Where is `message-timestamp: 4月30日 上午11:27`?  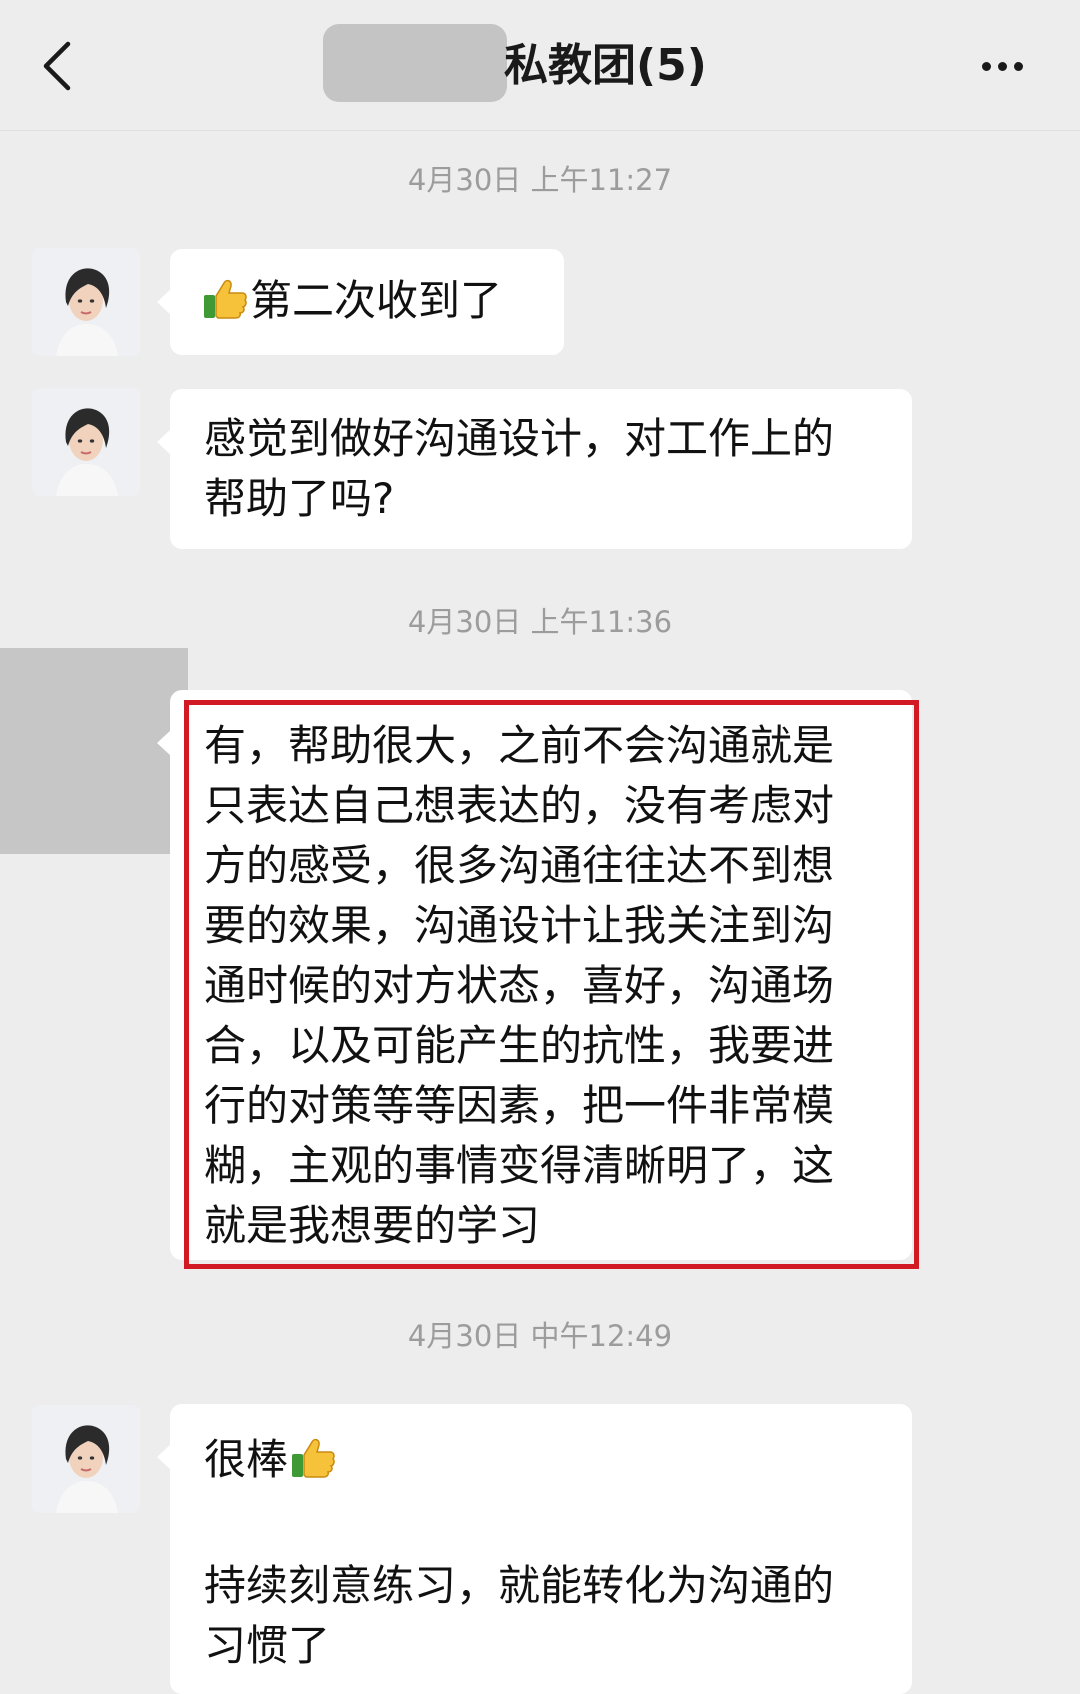
message-timestamp: 4月30日 上午11:27 is located at coordinates (540, 180).